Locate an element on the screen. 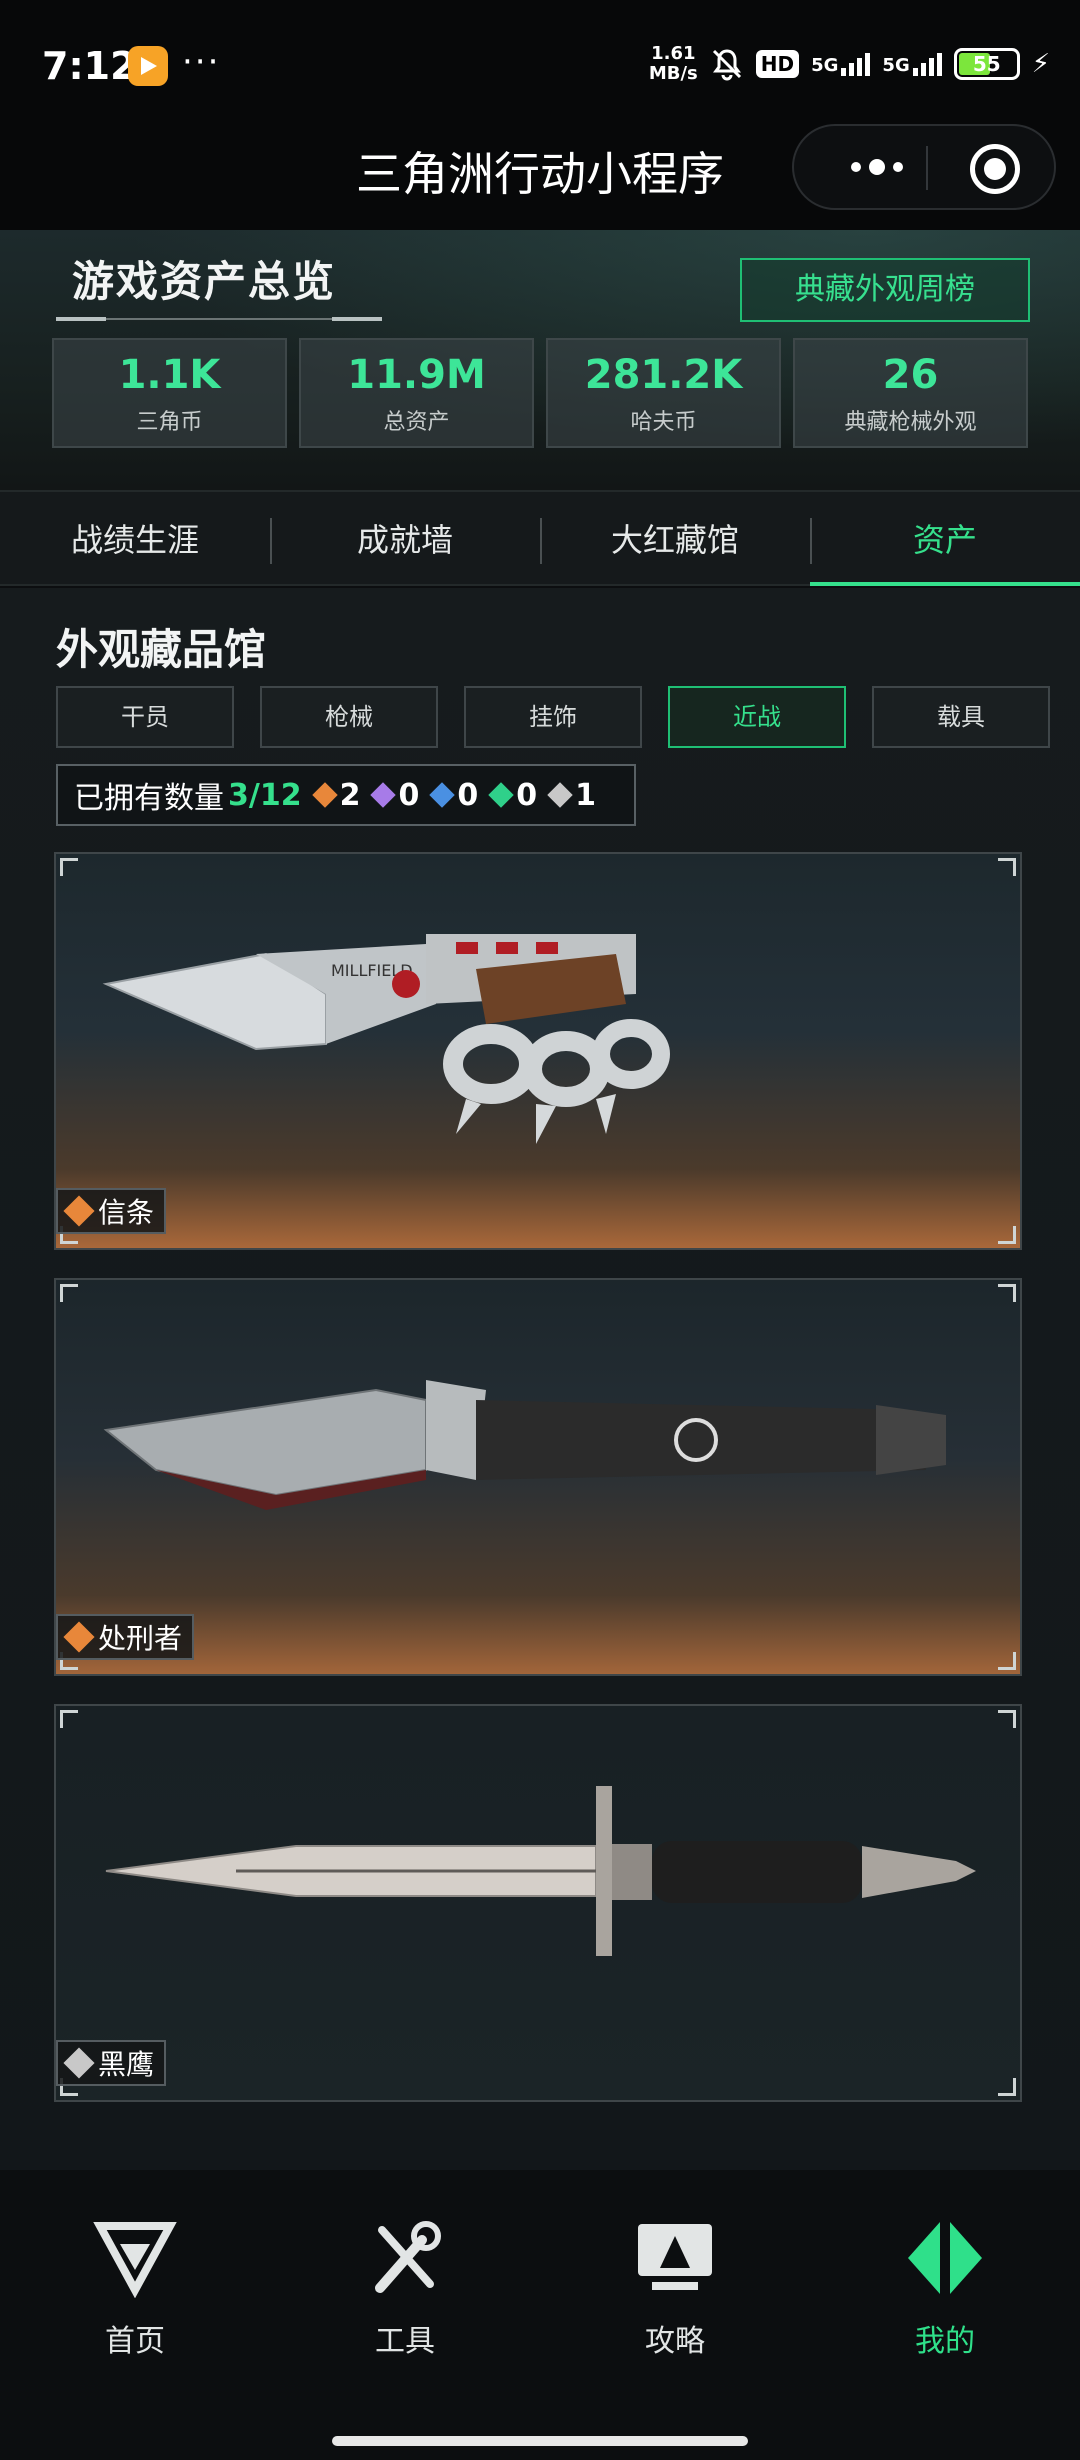  status-time: 7:12 is located at coordinates (89, 66).